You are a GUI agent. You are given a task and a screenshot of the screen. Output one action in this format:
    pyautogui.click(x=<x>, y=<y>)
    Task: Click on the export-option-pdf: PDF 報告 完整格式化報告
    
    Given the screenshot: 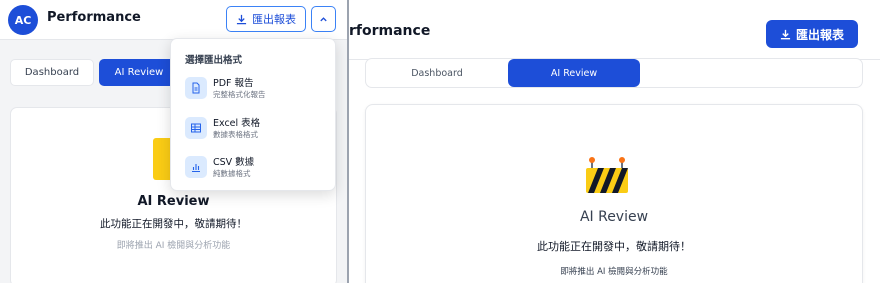 What is the action you would take?
    pyautogui.click(x=255, y=90)
    